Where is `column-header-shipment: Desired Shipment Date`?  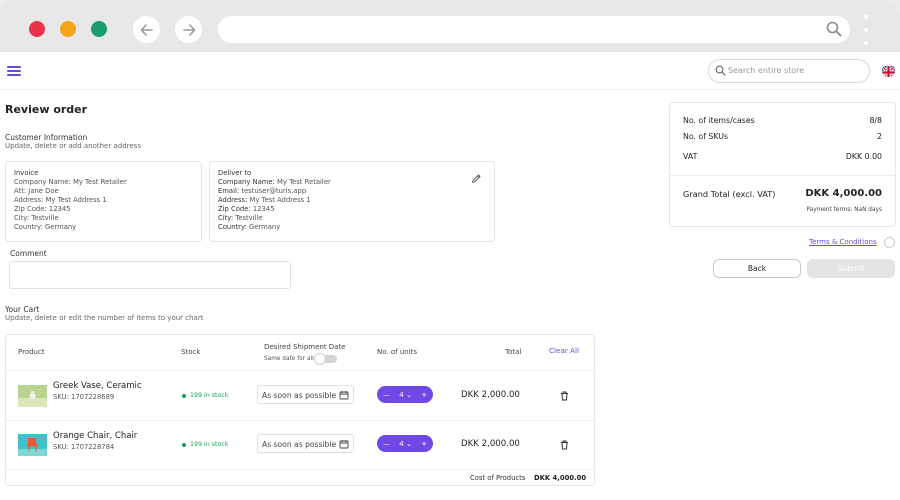
column-header-shipment: Desired Shipment Date is located at coordinates (305, 347).